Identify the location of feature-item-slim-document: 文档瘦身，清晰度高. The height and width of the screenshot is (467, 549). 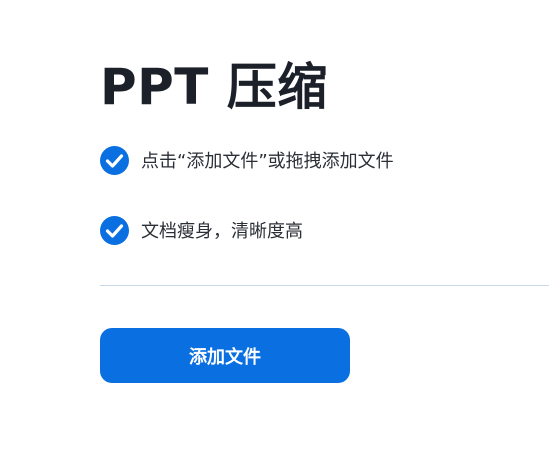
(201, 230).